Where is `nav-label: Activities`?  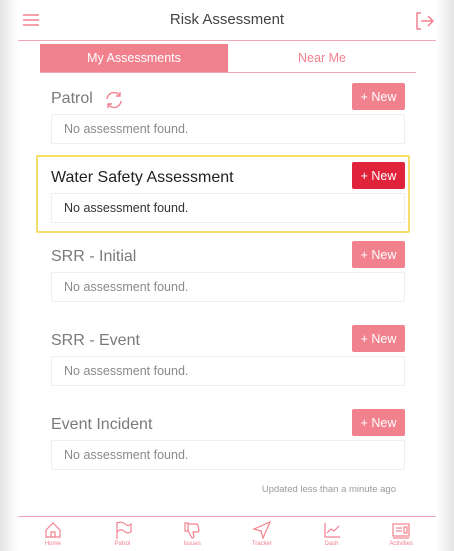 nav-label: Activities is located at coordinates (401, 544).